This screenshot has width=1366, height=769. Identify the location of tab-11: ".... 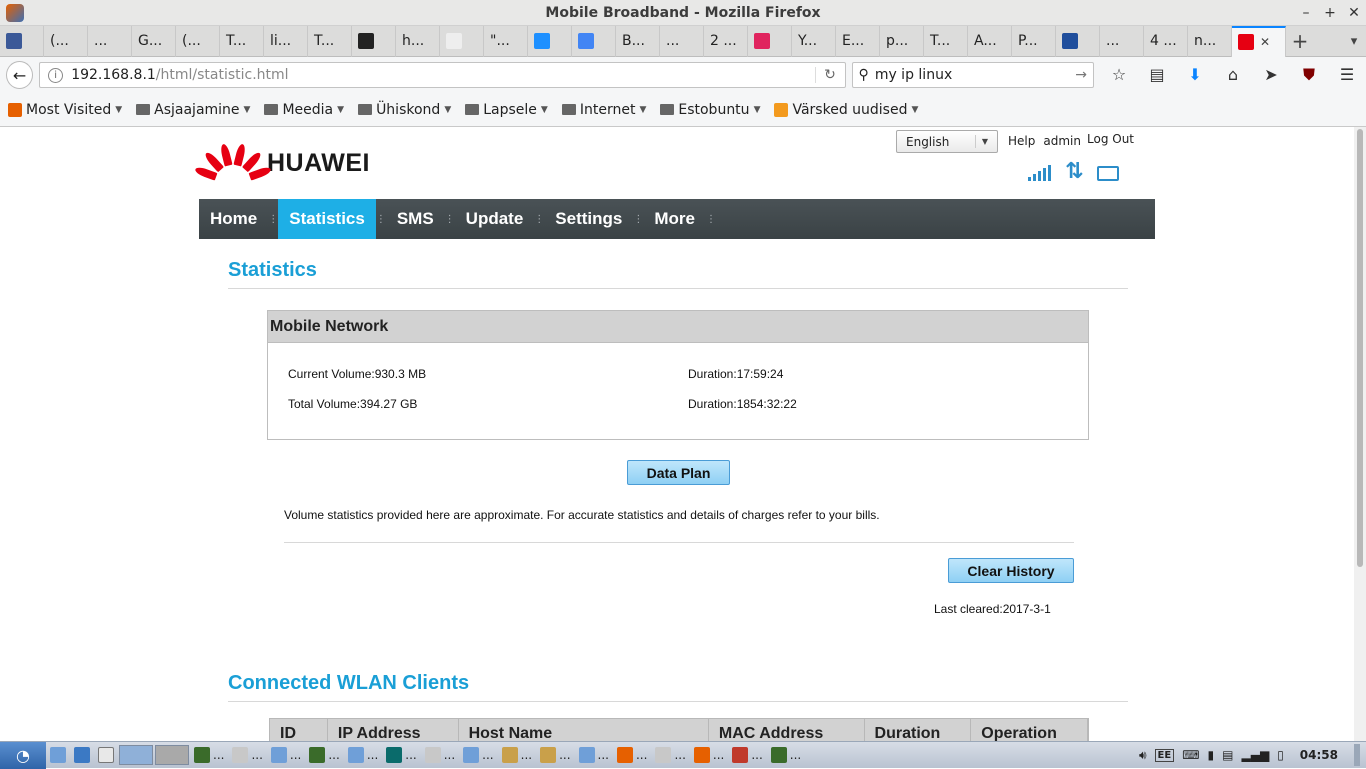
(506, 41).